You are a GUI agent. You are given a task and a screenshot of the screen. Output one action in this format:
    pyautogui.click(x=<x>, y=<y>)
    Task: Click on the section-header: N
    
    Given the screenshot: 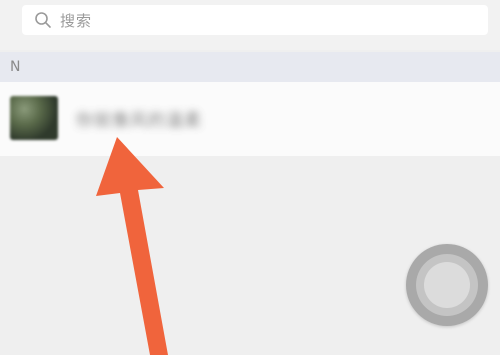 What is the action you would take?
    pyautogui.click(x=250, y=67)
    